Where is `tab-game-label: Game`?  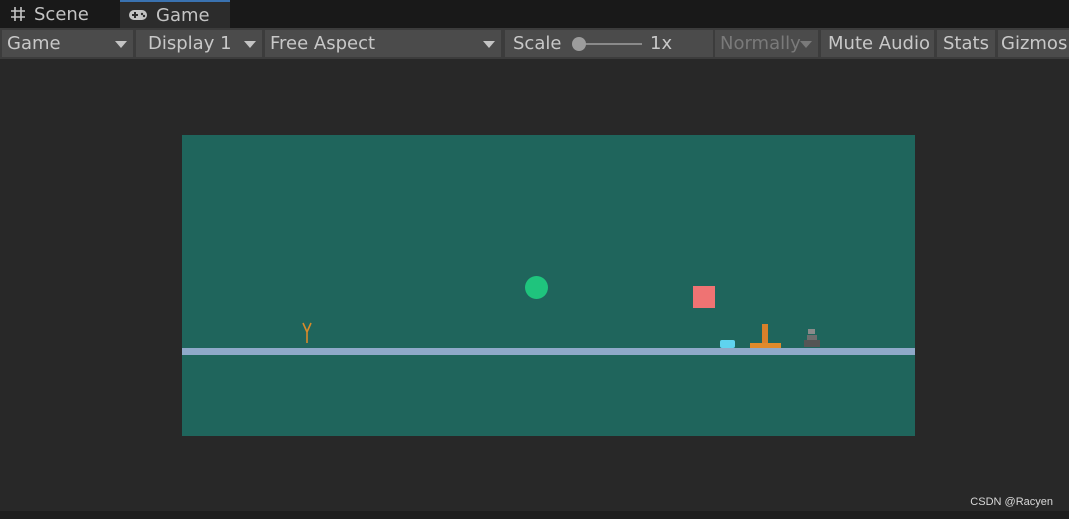 tab-game-label: Game is located at coordinates (183, 15).